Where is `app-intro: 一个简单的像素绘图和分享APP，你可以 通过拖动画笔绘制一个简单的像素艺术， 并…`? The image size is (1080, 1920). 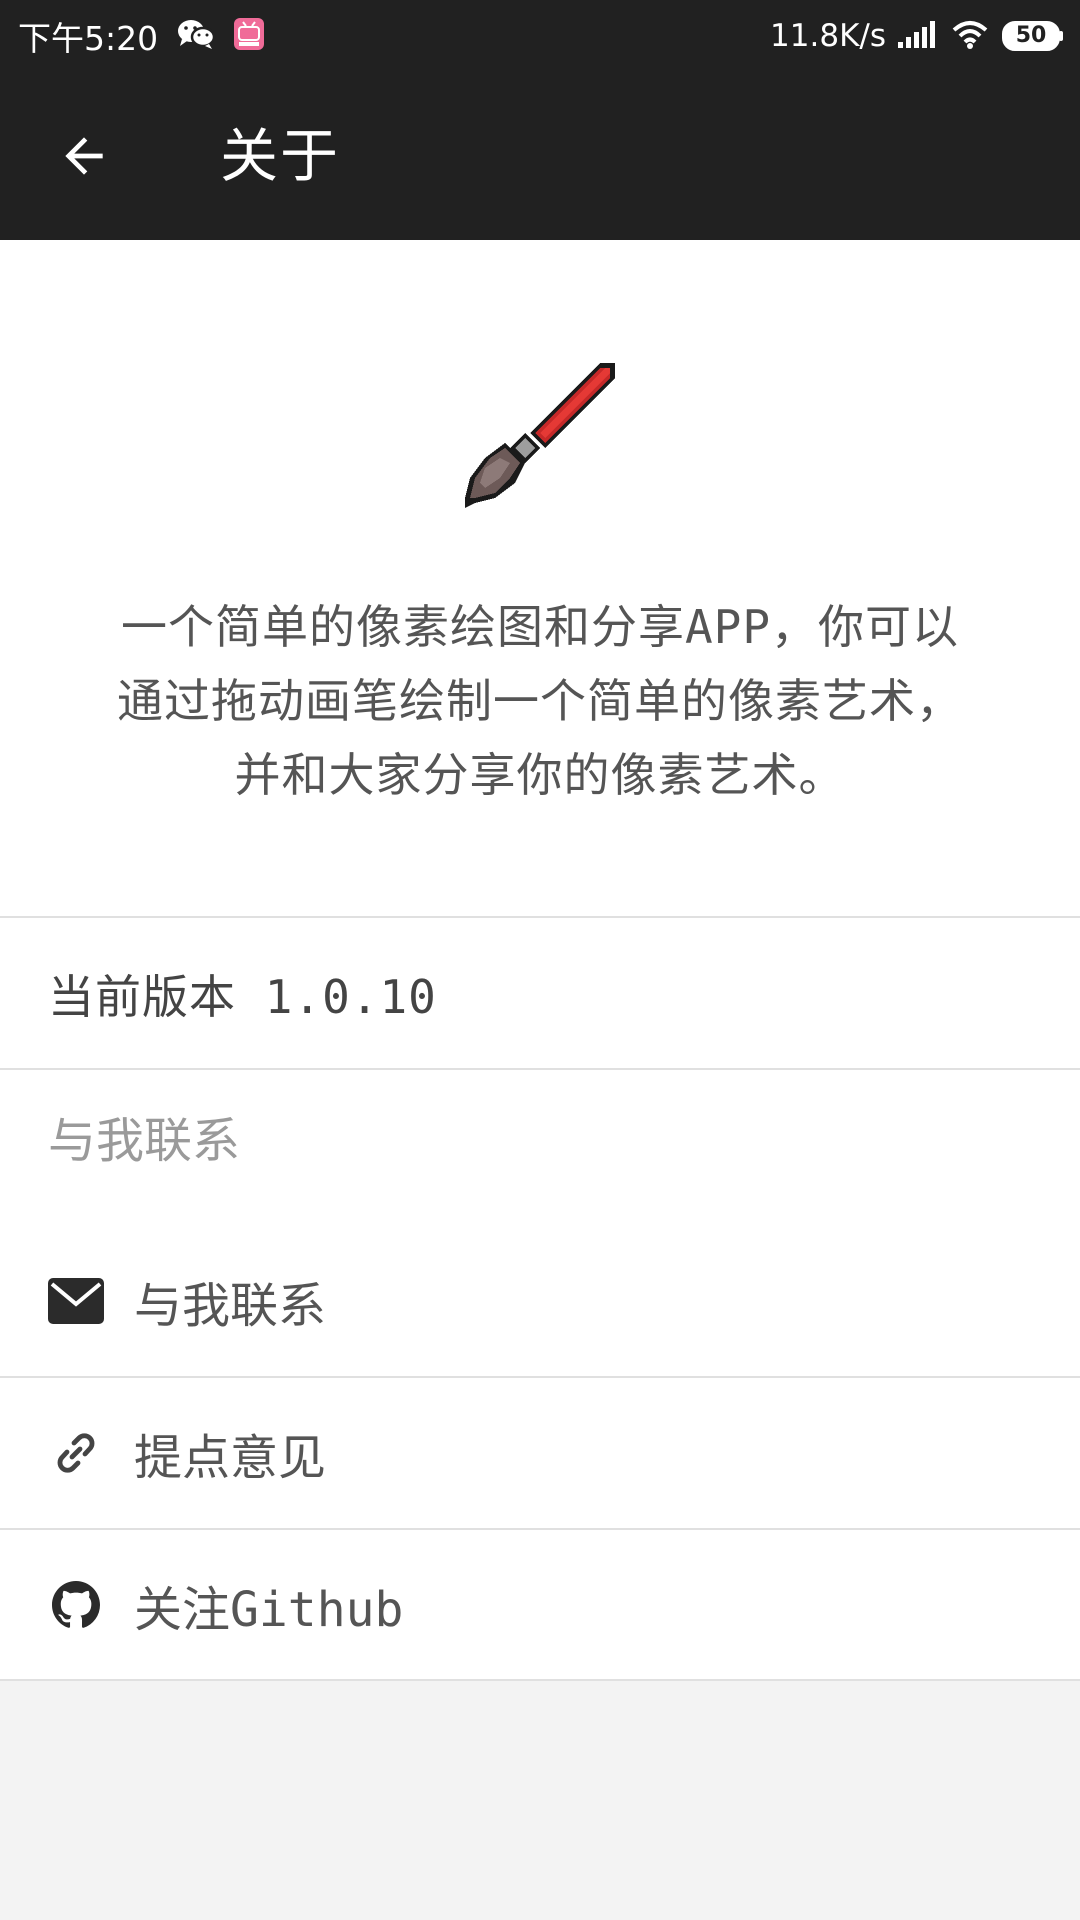 app-intro: 一个简单的像素绘图和分享APP，你可以 通过拖动画笔绘制一个简单的像素艺术， 并… is located at coordinates (540, 701).